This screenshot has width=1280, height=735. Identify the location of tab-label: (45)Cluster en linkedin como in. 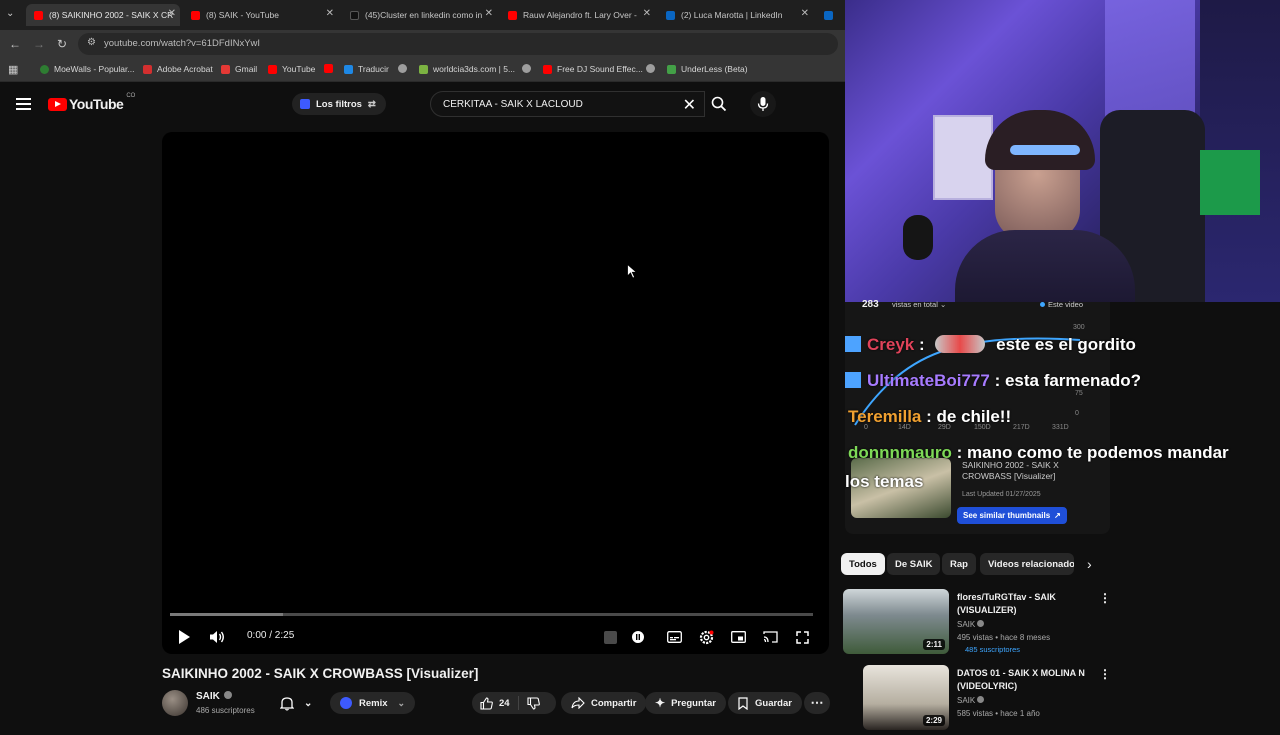
(424, 15).